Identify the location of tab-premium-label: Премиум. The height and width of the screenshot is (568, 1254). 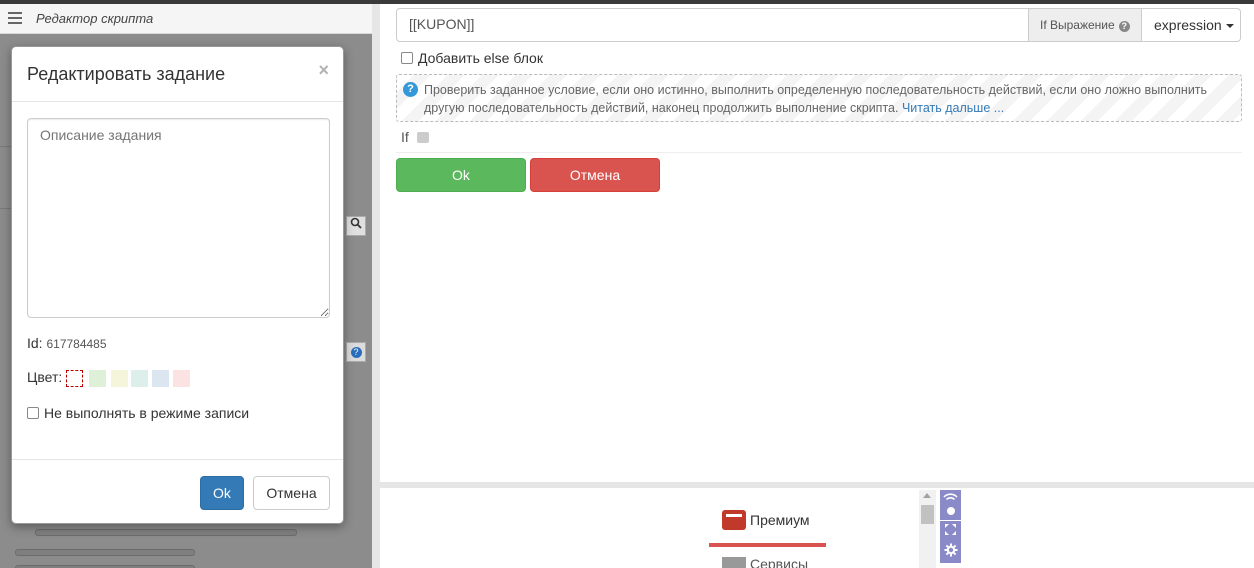
(780, 520).